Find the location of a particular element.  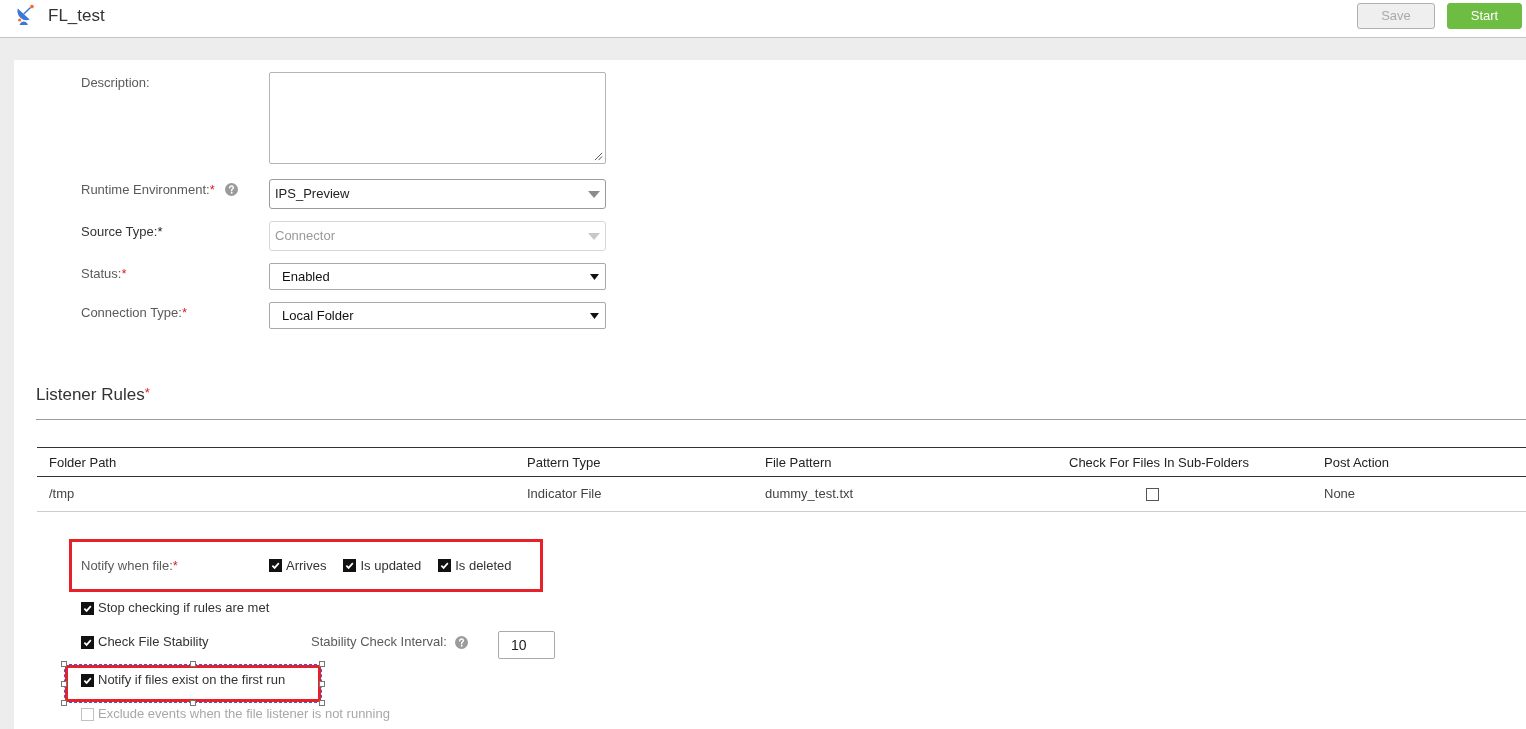

option-label: Exclude events when the file listener is not running is located at coordinates (244, 714).